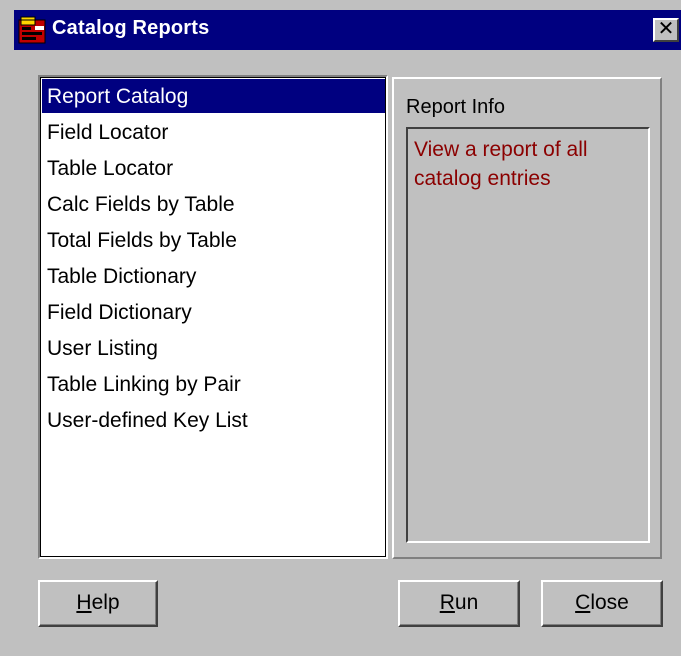 This screenshot has height=656, width=681. What do you see at coordinates (105, 602) in the screenshot?
I see `help-label-rest: elp` at bounding box center [105, 602].